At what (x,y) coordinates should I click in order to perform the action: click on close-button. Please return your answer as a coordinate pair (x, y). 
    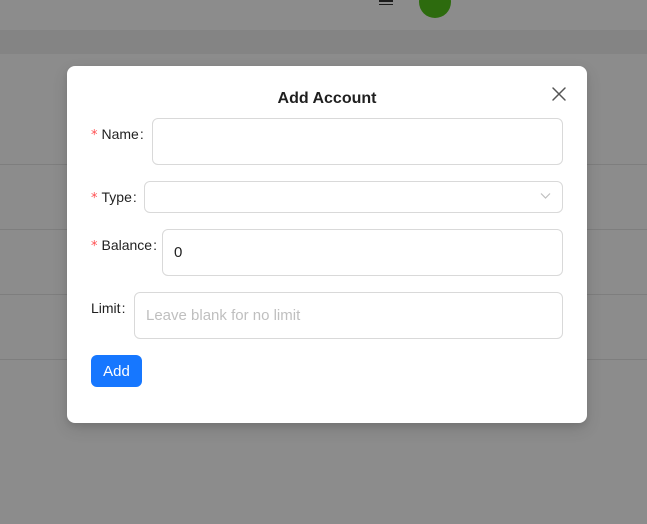
    Looking at the image, I should click on (559, 94).